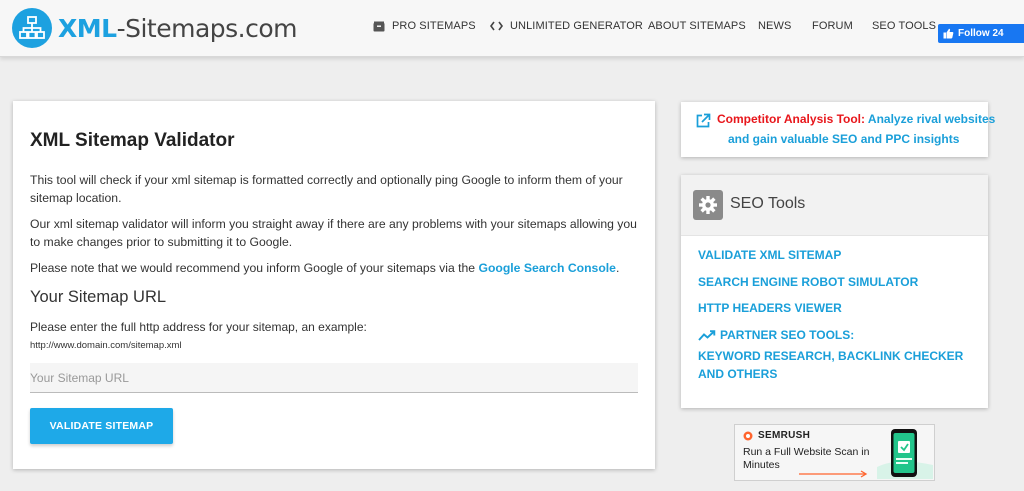 Image resolution: width=1024 pixels, height=491 pixels. Describe the element at coordinates (496, 26) in the screenshot. I see `code-icon` at that location.